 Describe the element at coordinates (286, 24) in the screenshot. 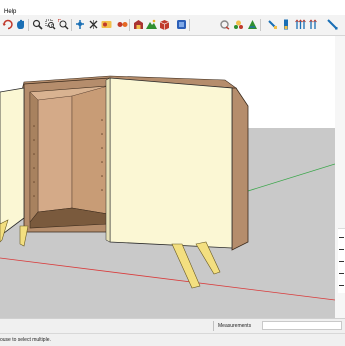

I see `flip-icon` at that location.